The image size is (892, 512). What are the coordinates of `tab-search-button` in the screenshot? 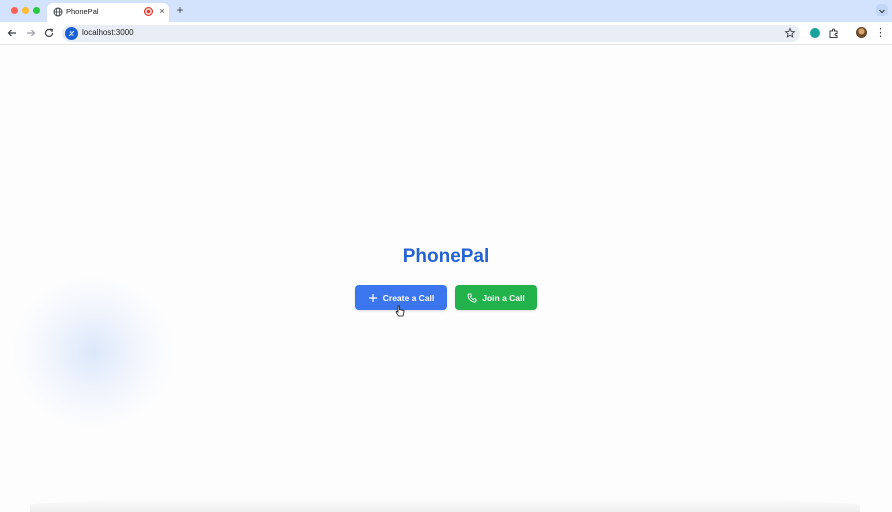 It's located at (882, 10).